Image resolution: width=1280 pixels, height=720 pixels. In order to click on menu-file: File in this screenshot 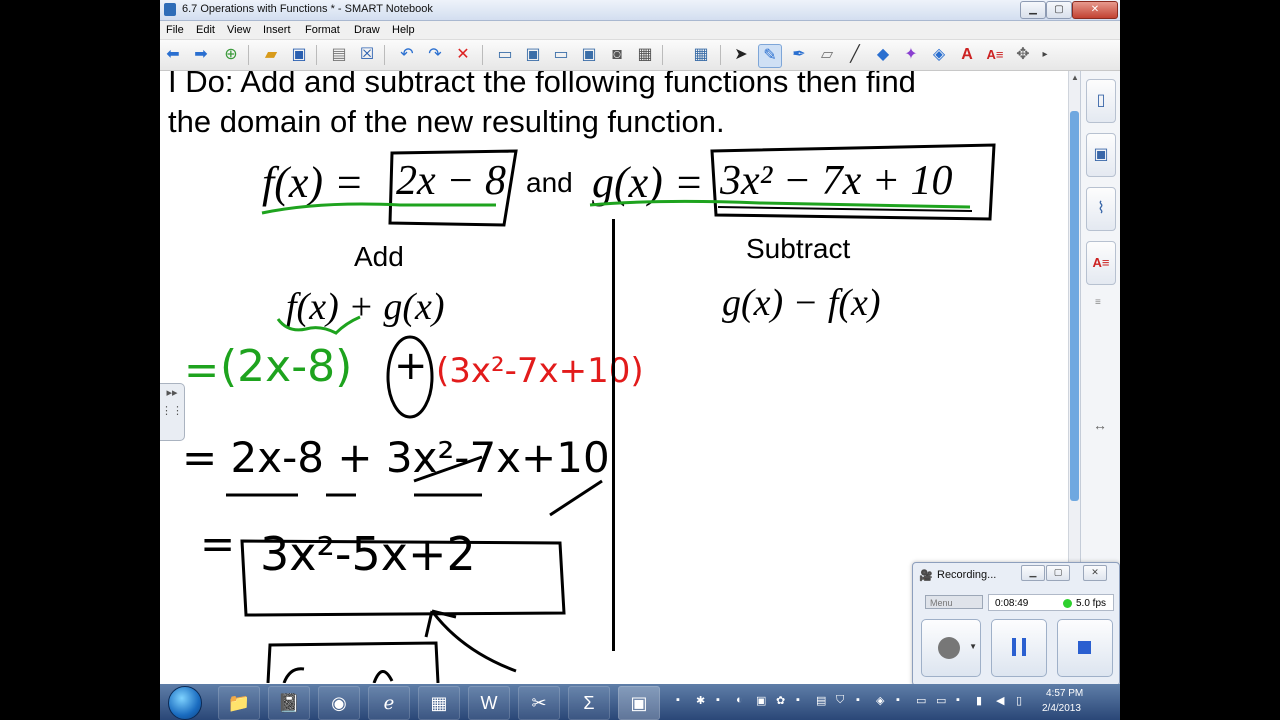, I will do `click(175, 30)`.